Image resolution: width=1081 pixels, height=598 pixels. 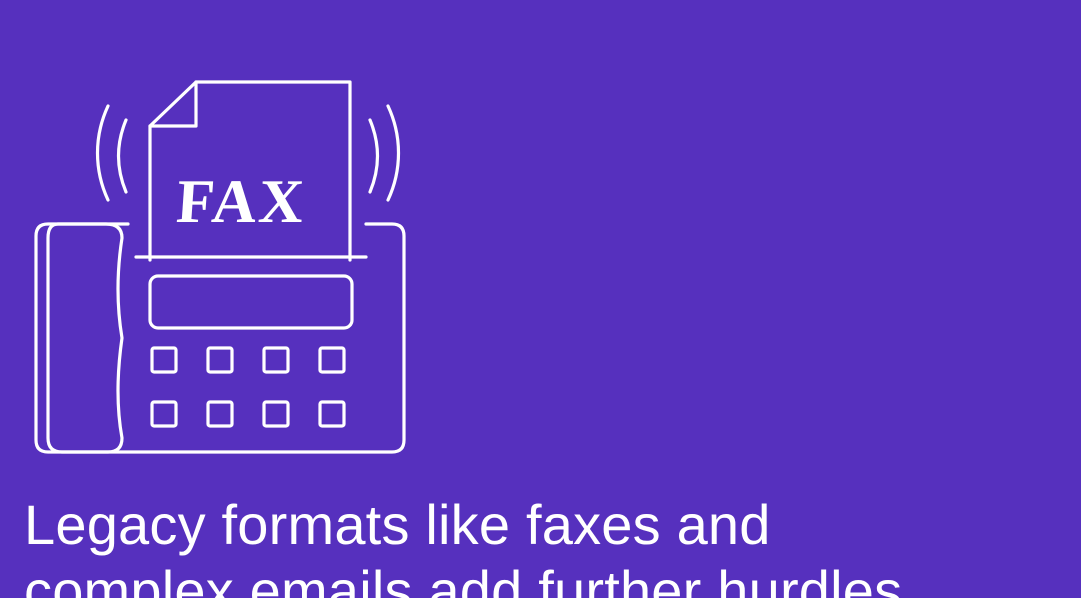 I want to click on headline-line-1: Legacy formats like faxes and, so click(x=397, y=524).